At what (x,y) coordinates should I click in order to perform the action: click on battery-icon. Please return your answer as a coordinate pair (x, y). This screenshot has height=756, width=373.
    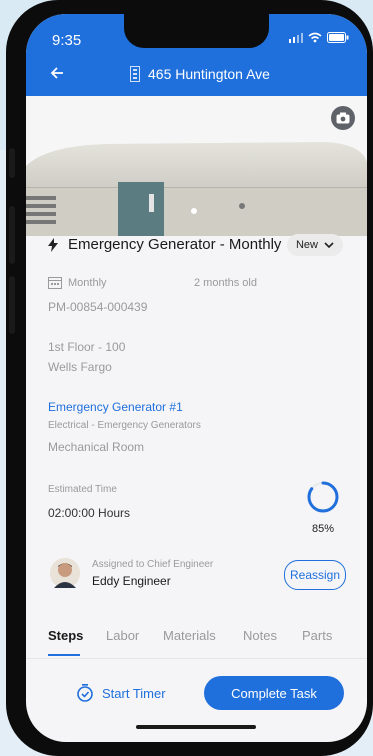
    Looking at the image, I should click on (338, 37).